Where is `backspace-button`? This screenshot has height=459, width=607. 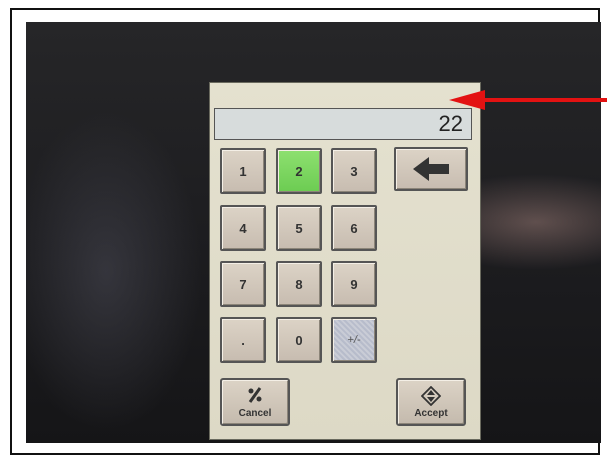
backspace-button is located at coordinates (431, 169).